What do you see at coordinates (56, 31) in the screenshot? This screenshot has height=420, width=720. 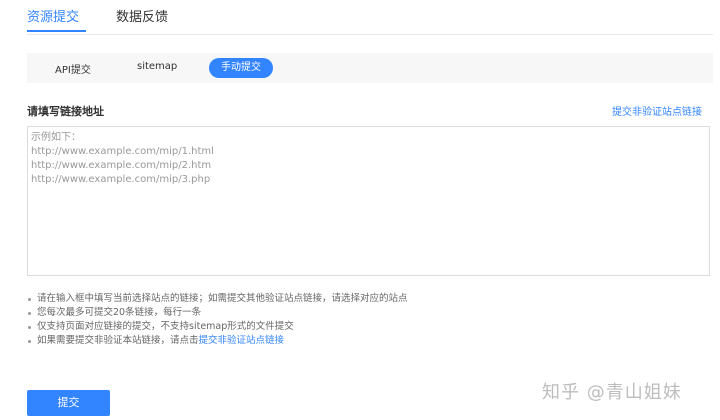 I see `active-tab-underline` at bounding box center [56, 31].